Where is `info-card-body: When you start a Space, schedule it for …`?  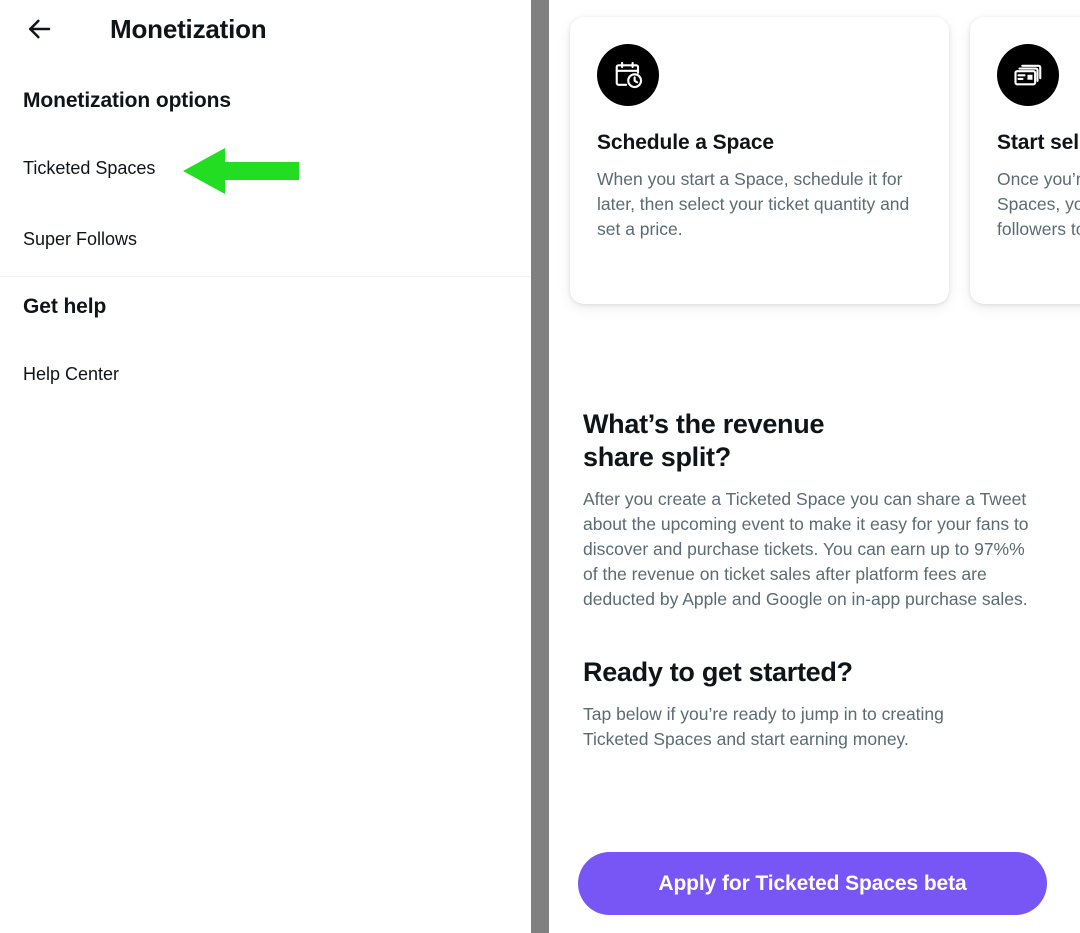
info-card-body: When you start a Space, schedule it for … is located at coordinates (753, 204).